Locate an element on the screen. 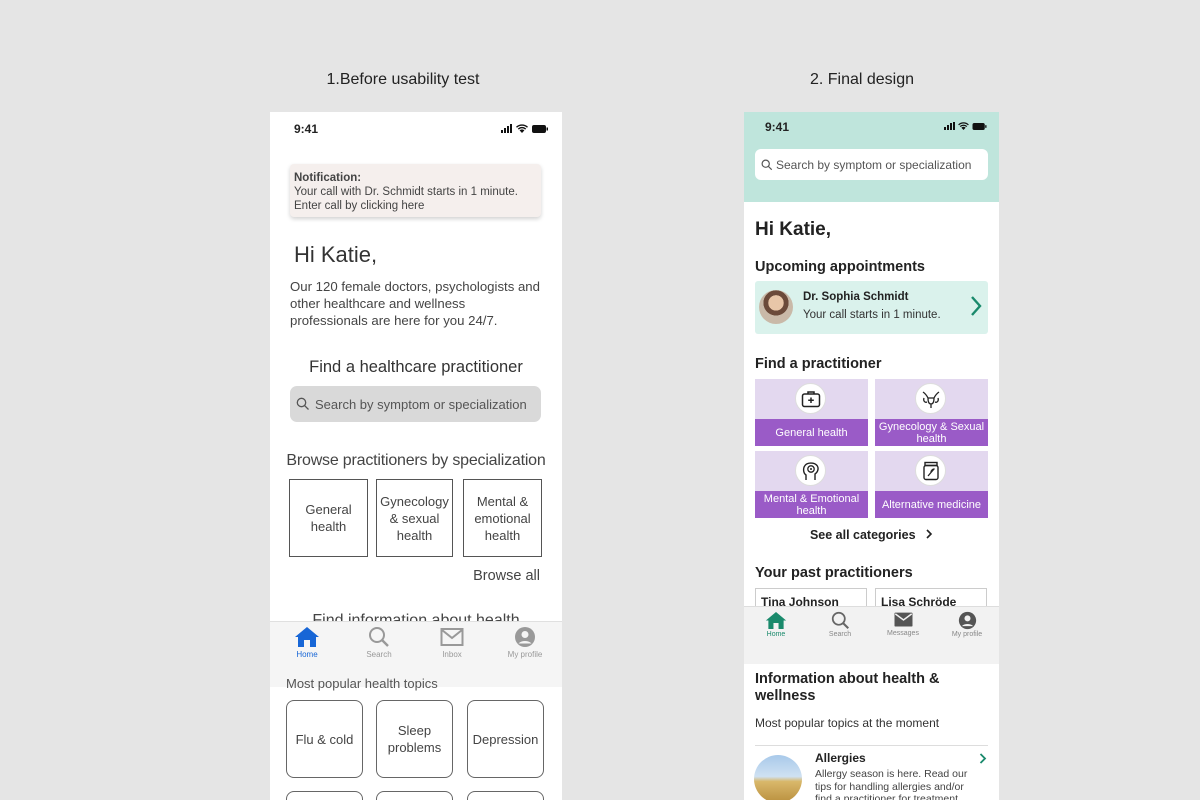 This screenshot has height=800, width=1200. find-practitioner-title: Find a healthcare practitioner is located at coordinates (416, 367).